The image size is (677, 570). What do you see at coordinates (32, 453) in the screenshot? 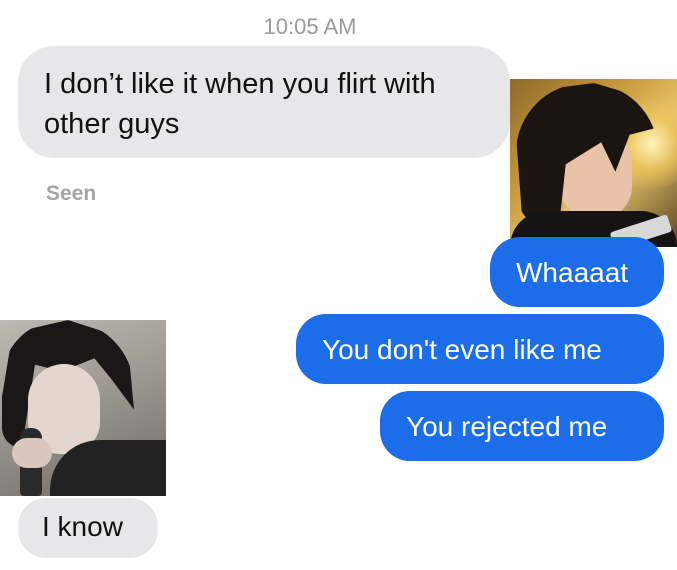
I see `hand-shape` at bounding box center [32, 453].